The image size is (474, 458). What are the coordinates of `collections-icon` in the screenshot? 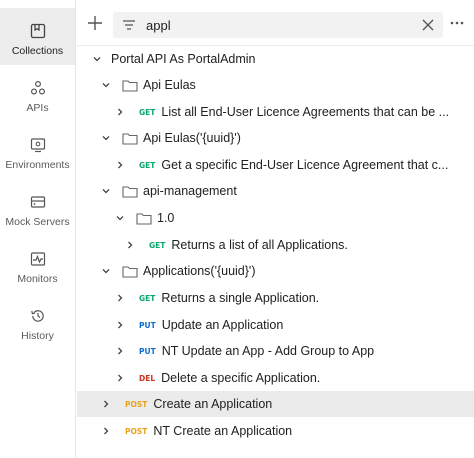 It's located at (37, 31).